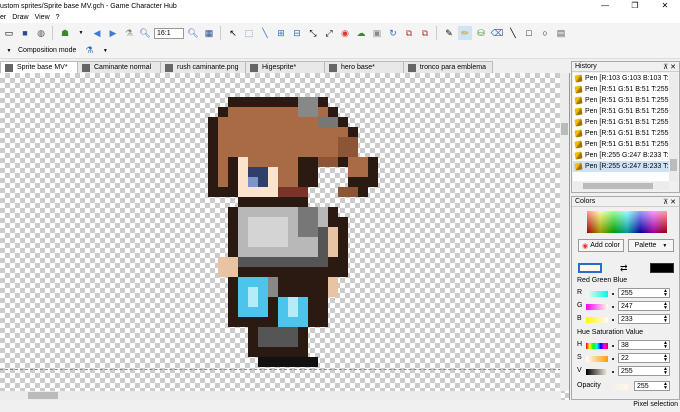 The height and width of the screenshot is (412, 680). Describe the element at coordinates (465, 33) in the screenshot. I see `pen-icon: ✏` at that location.